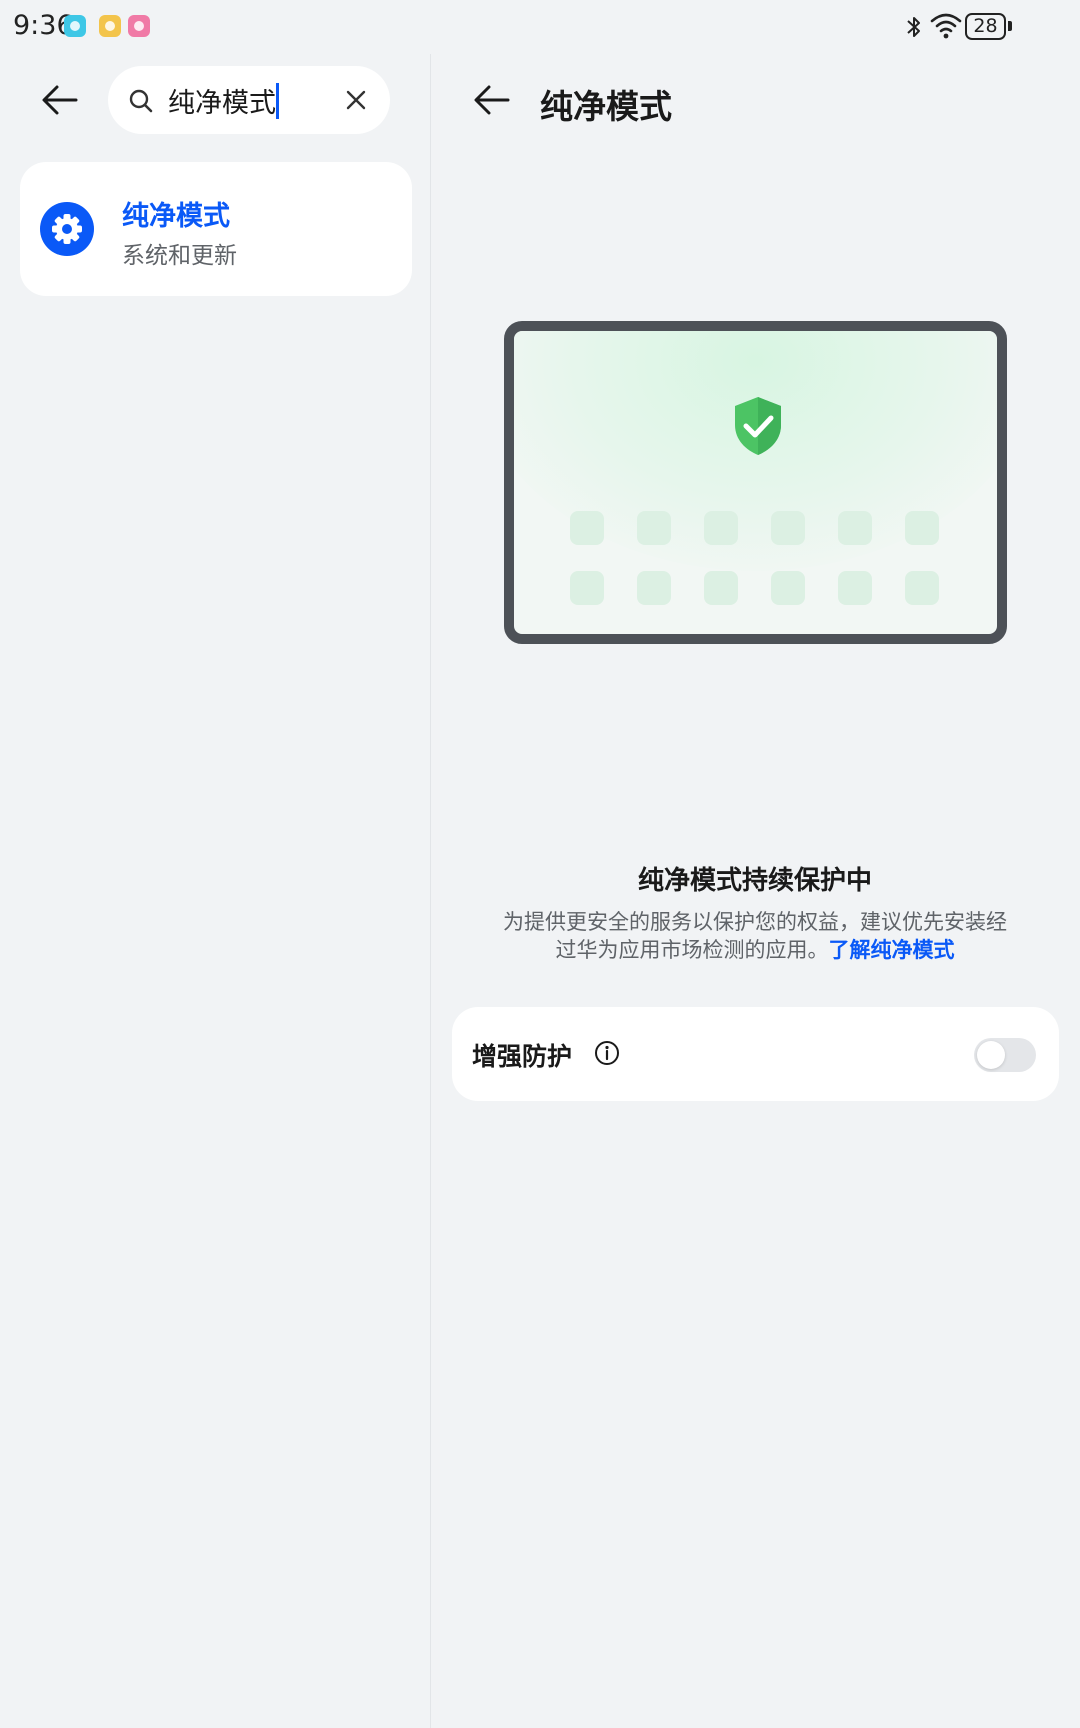 This screenshot has height=1728, width=1080. Describe the element at coordinates (179, 256) in the screenshot. I see `result-subtitle: 系统和更新` at that location.